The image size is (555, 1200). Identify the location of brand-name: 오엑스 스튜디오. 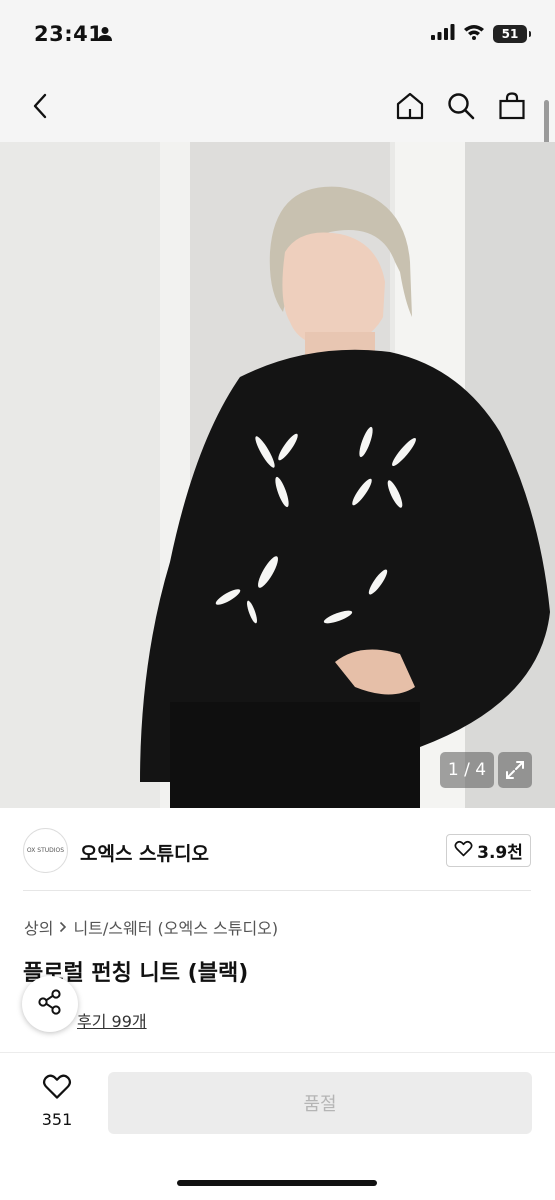
(144, 852).